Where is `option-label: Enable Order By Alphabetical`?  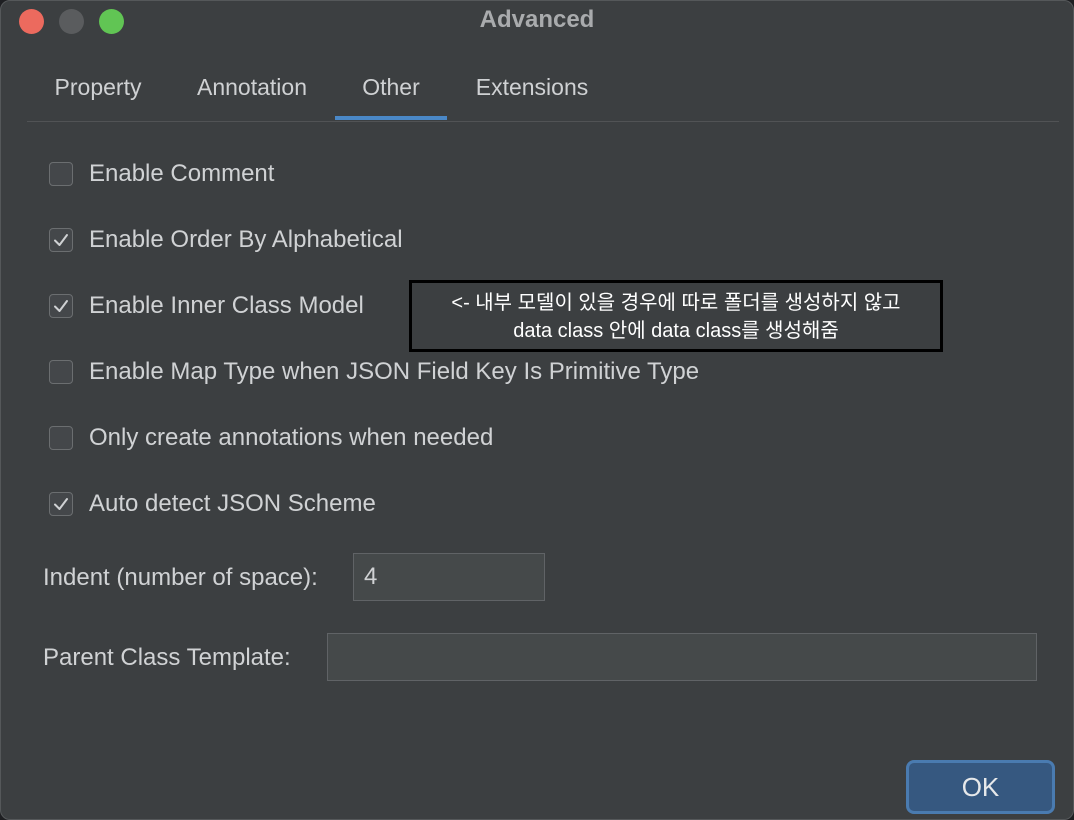 option-label: Enable Order By Alphabetical is located at coordinates (246, 239).